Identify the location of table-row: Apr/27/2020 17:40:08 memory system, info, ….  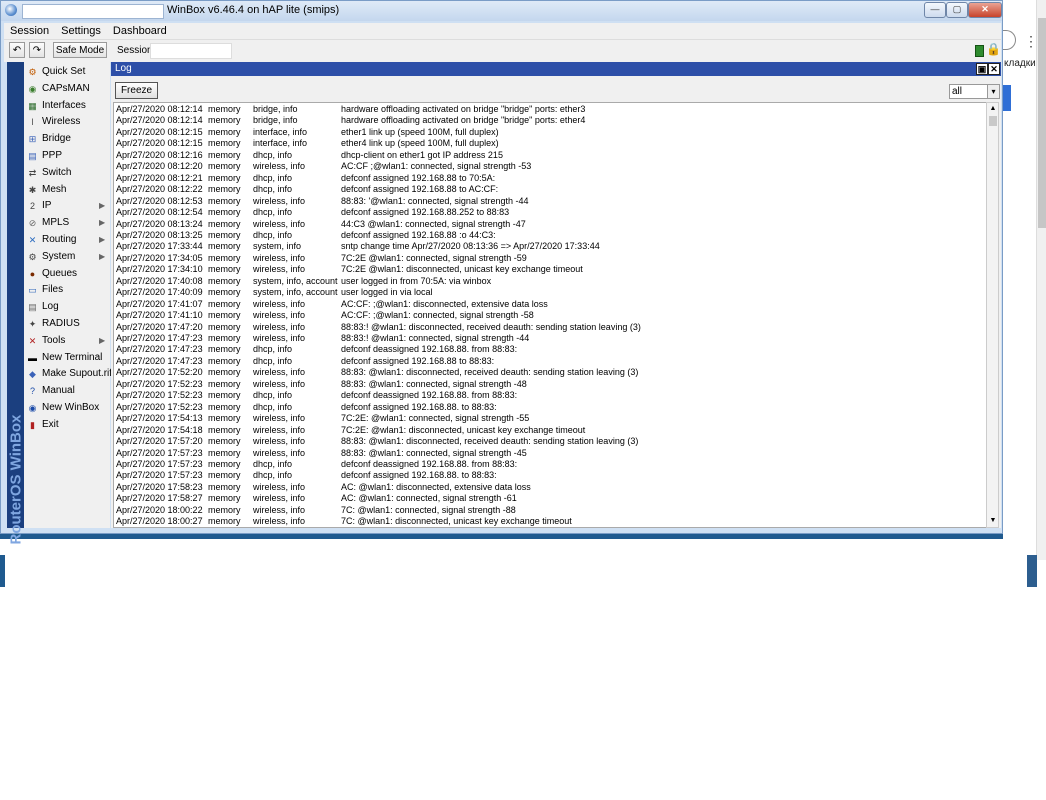
(550, 282).